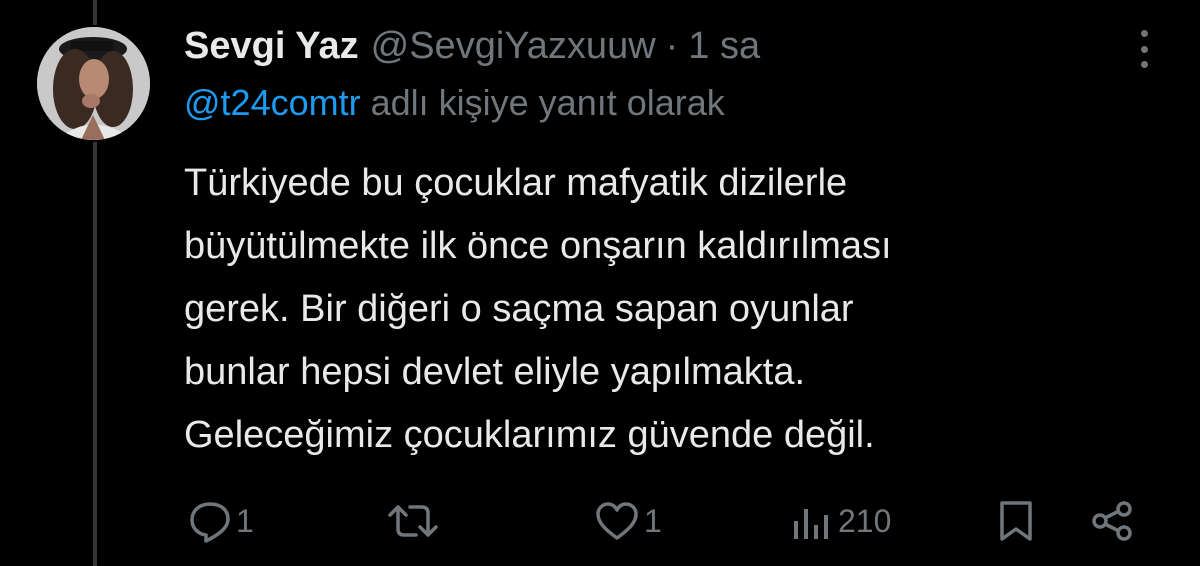 The image size is (1200, 566). What do you see at coordinates (245, 520) in the screenshot?
I see `reply-count: 1` at bounding box center [245, 520].